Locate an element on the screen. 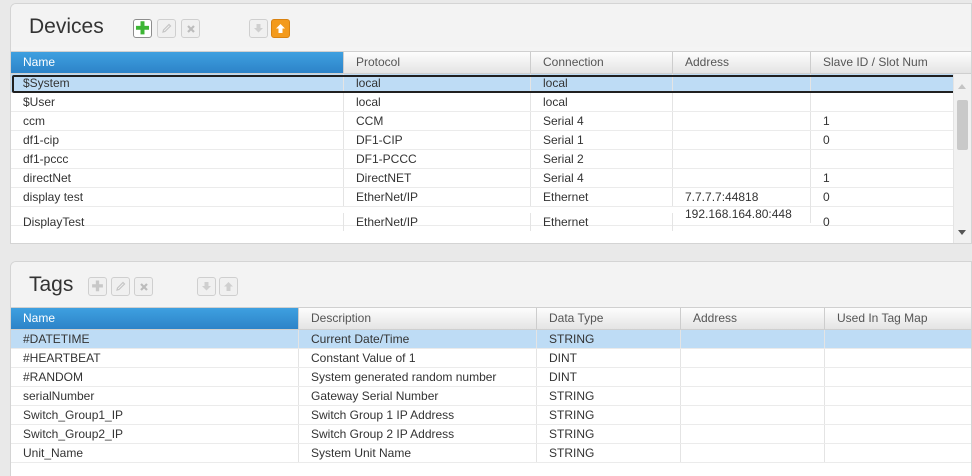 The width and height of the screenshot is (972, 476). cell-description: Switch Group 1 IP Address is located at coordinates (418, 415).